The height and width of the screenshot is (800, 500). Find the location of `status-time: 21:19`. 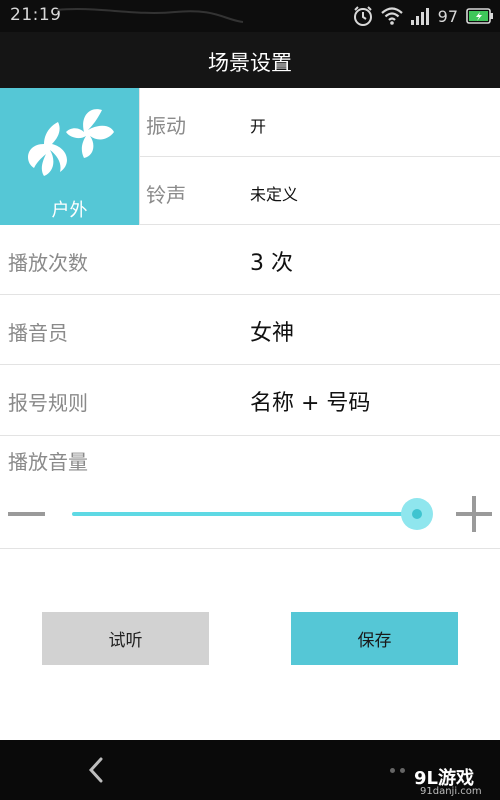

status-time: 21:19 is located at coordinates (36, 15).